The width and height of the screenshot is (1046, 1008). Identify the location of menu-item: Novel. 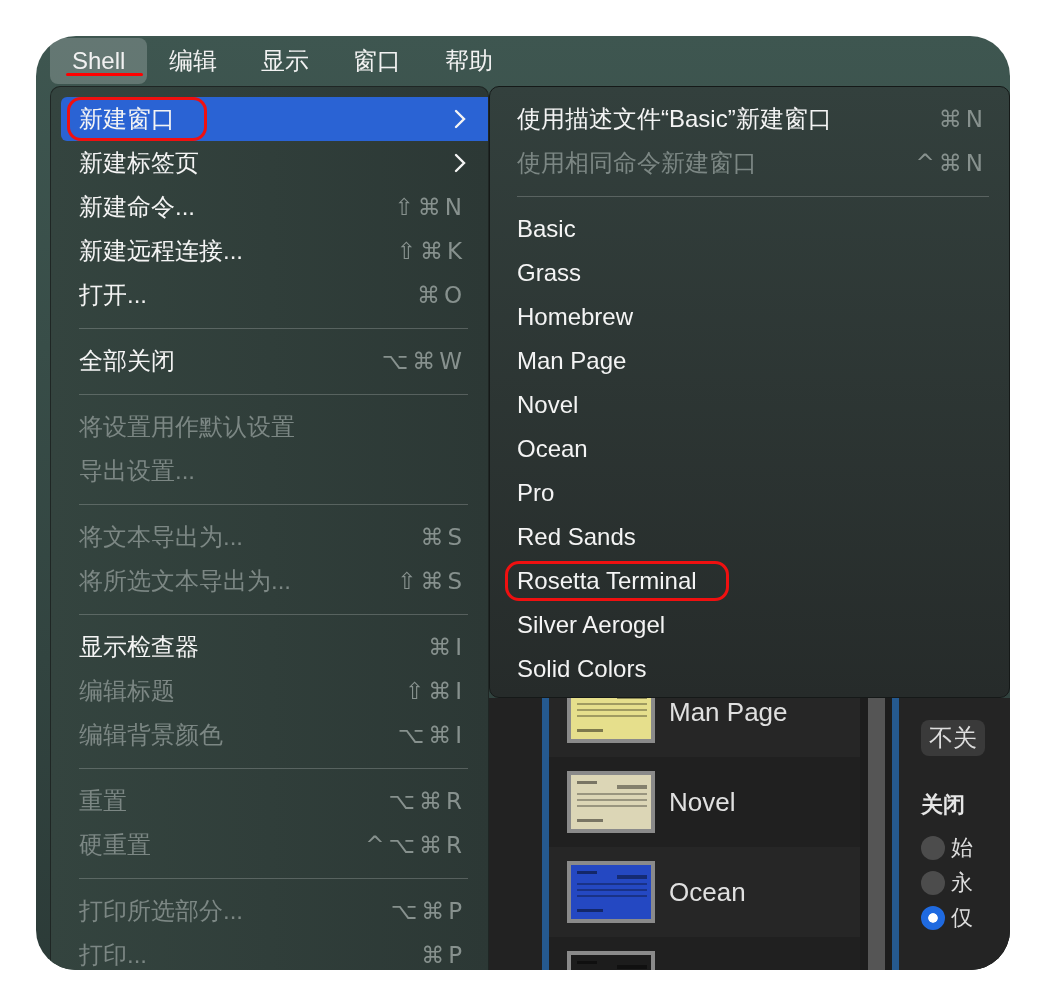
(749, 405).